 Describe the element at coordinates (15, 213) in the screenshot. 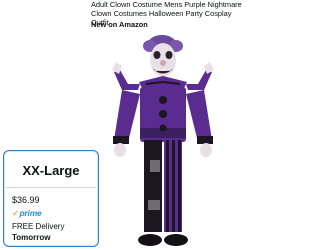

I see `prime-check-icon: ✓` at that location.